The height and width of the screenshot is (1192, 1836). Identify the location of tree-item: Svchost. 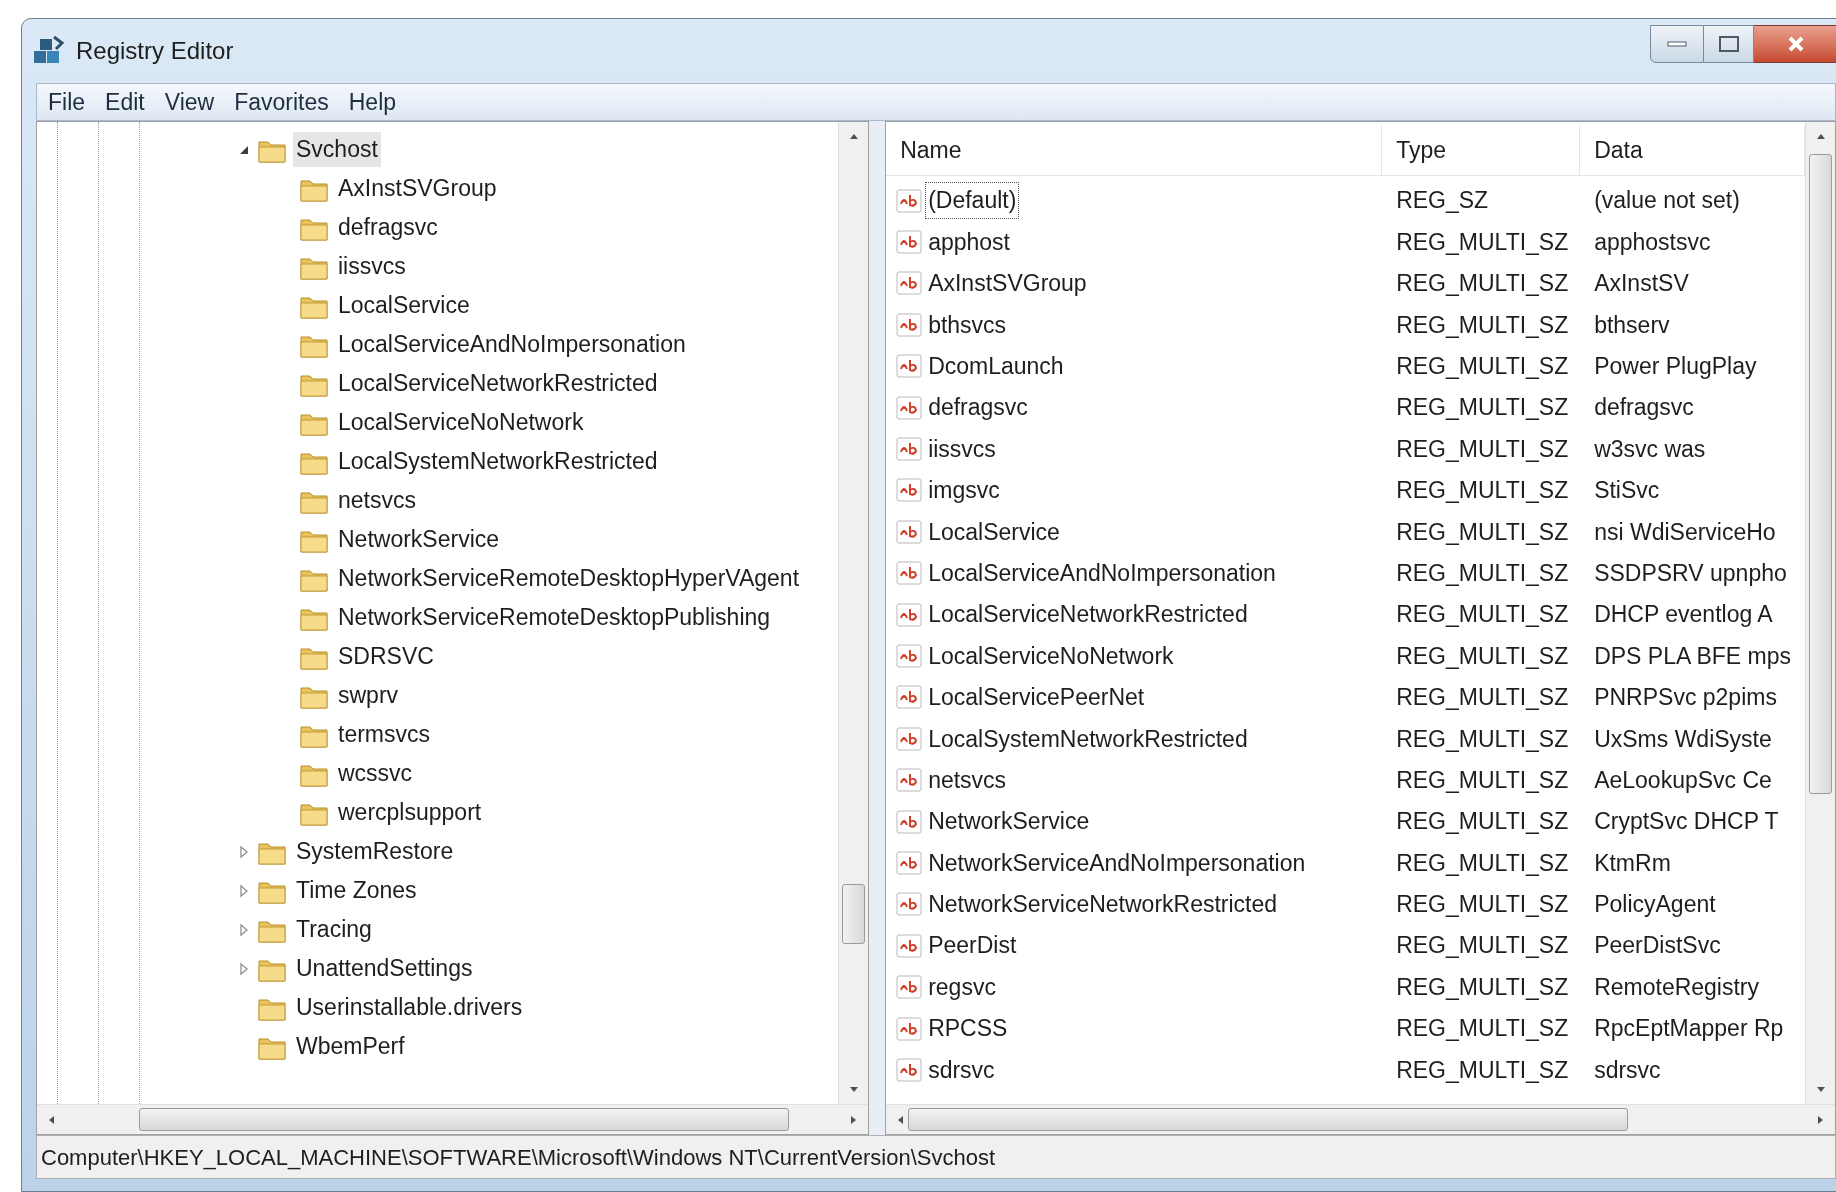
(337, 149).